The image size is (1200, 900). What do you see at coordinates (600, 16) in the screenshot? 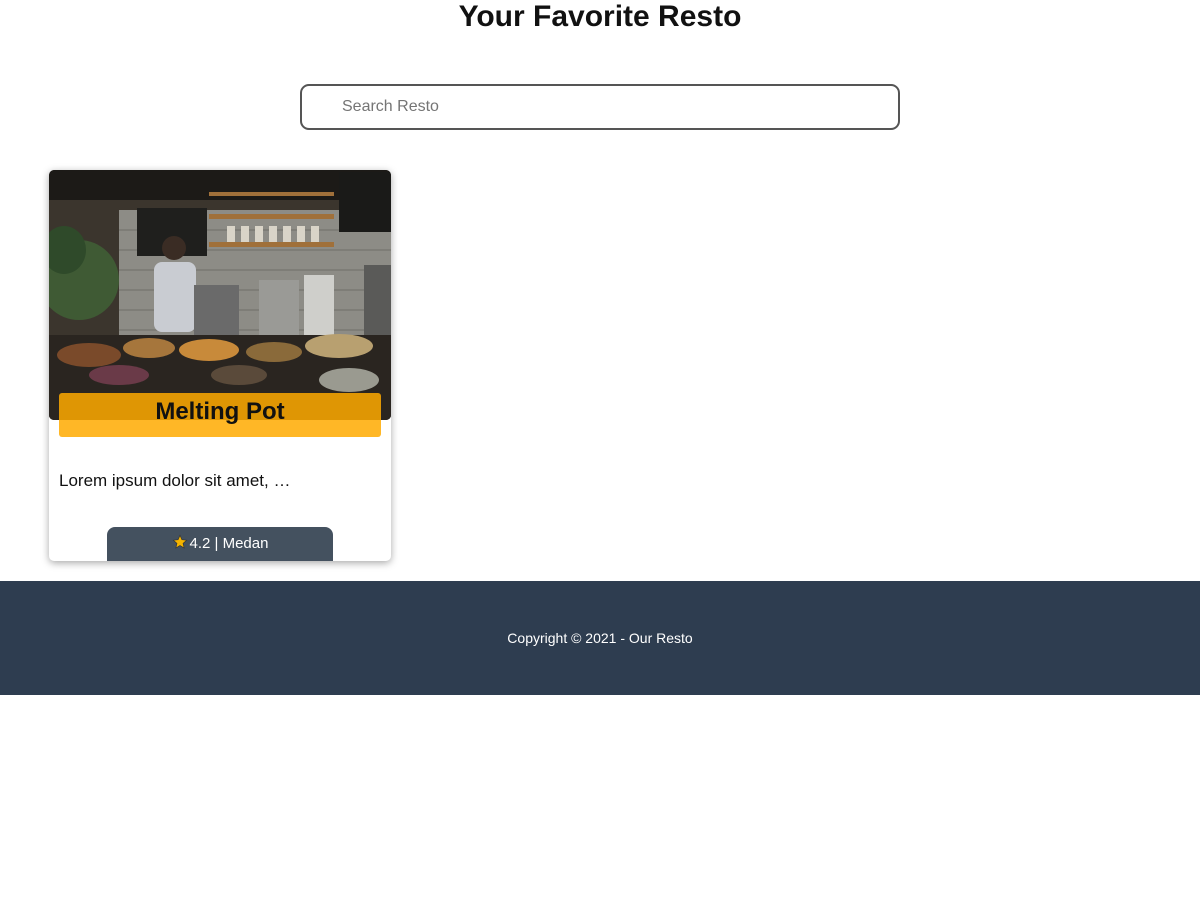
I see `page-title: Your Favorite Resto` at bounding box center [600, 16].